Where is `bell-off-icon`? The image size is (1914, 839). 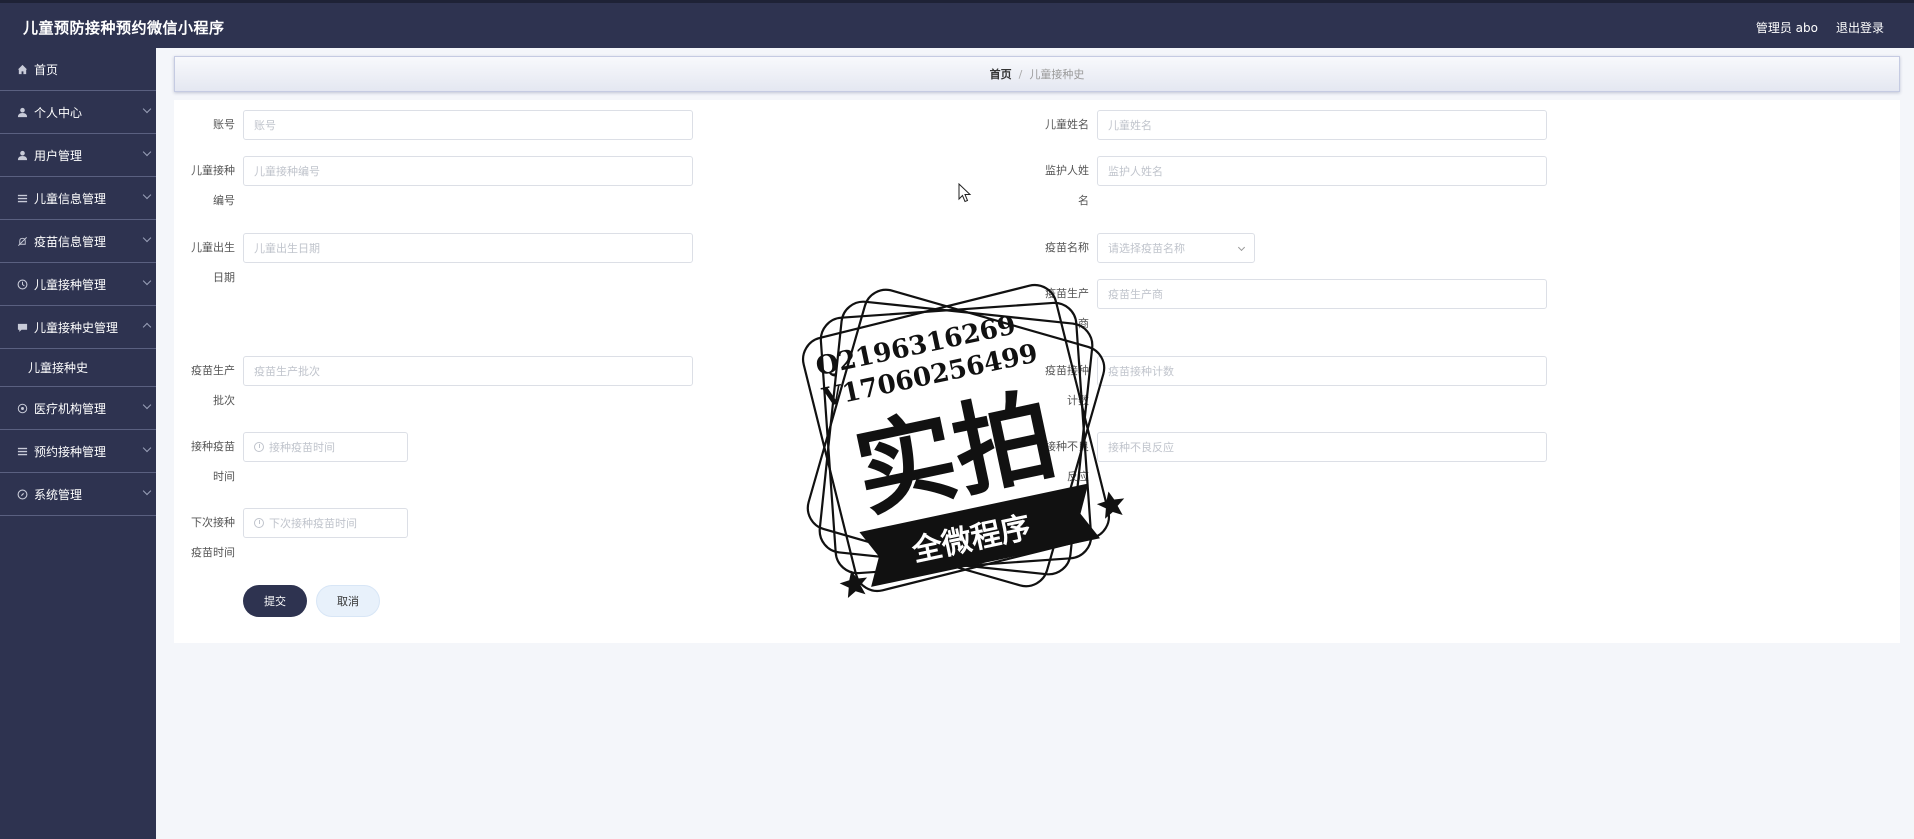 bell-off-icon is located at coordinates (22, 241).